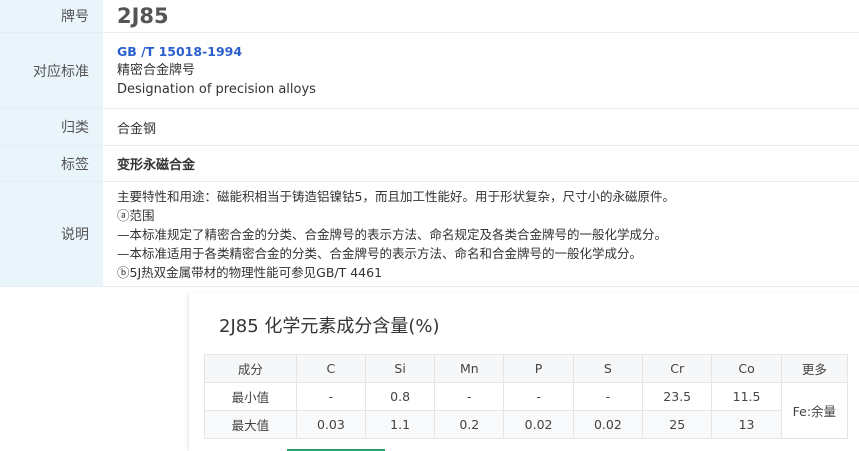 This screenshot has height=451, width=859. Describe the element at coordinates (250, 272) in the screenshot. I see `description-line: ⓑ5J热双金属带材的物理性能可参见GB/T 4461` at that location.